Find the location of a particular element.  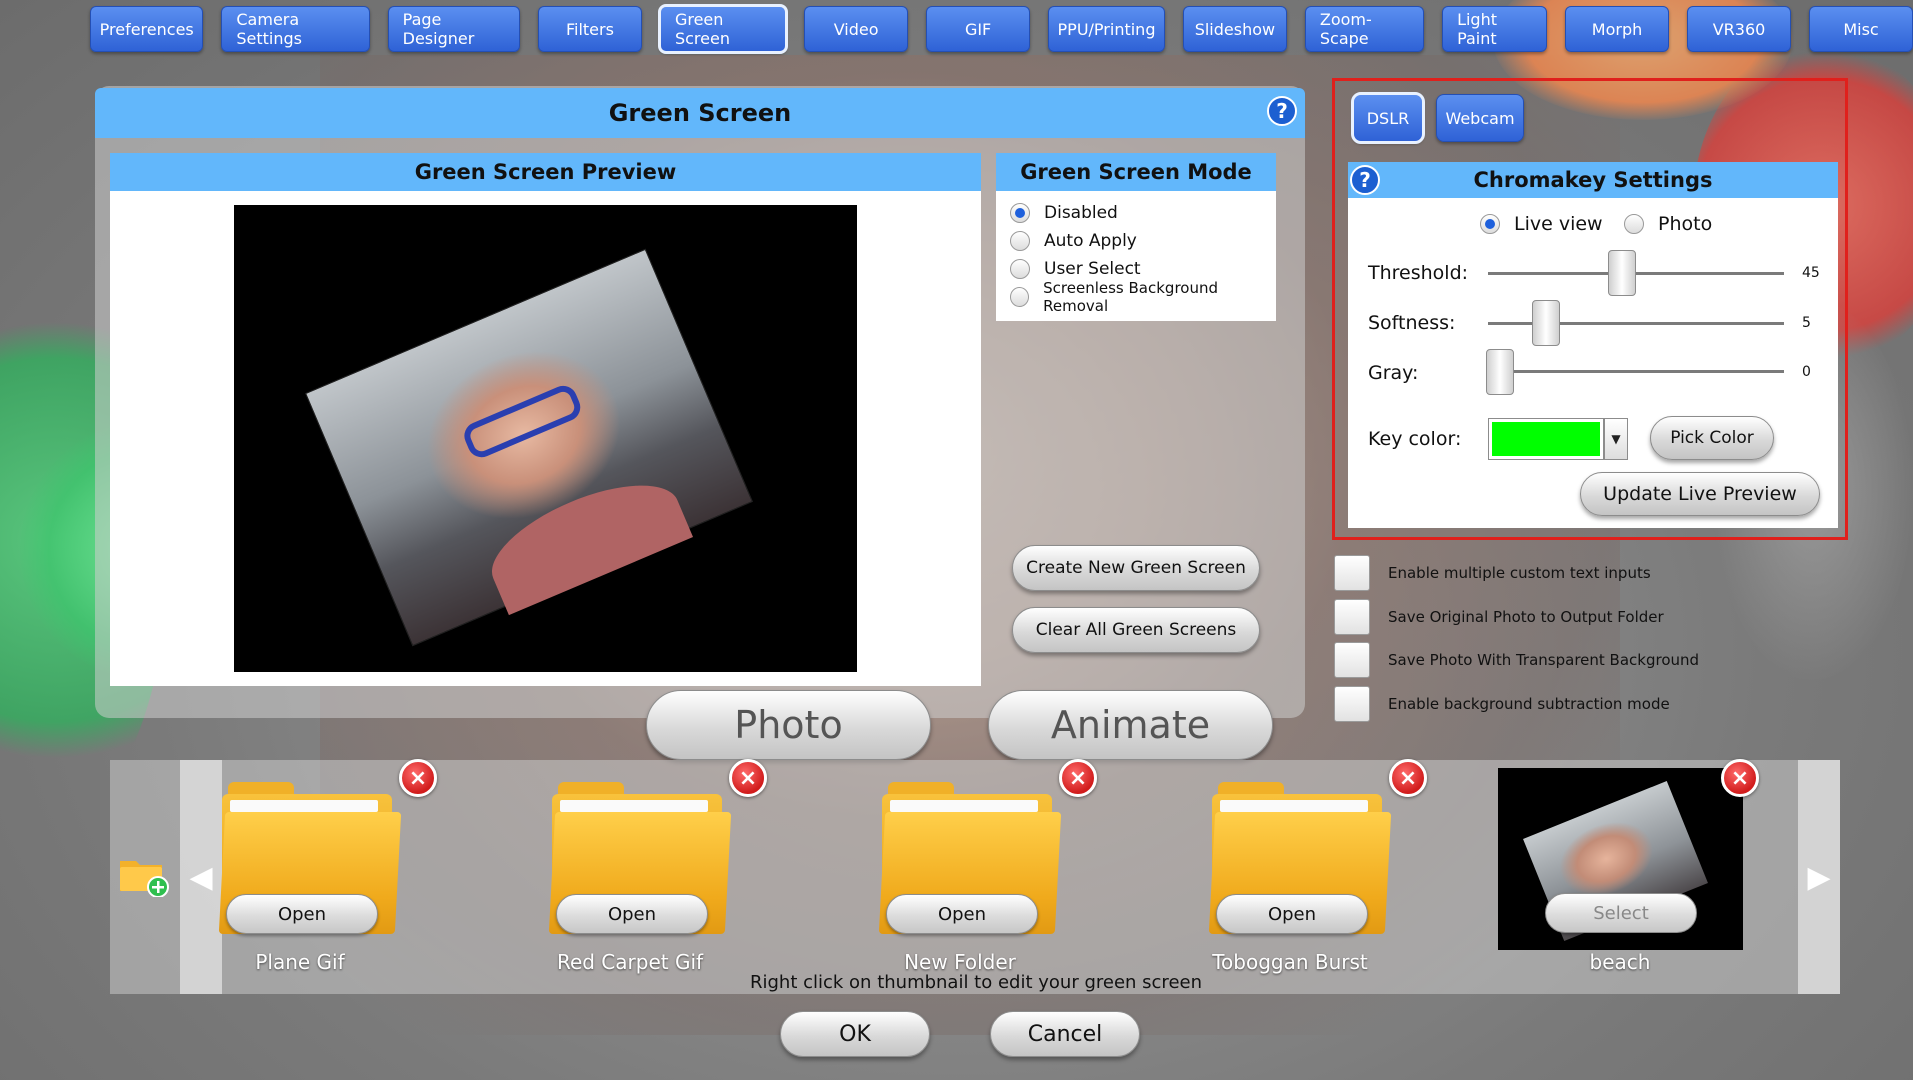

checkbox-multiple-text: Enable multiple custom text inputs is located at coordinates (1492, 573).